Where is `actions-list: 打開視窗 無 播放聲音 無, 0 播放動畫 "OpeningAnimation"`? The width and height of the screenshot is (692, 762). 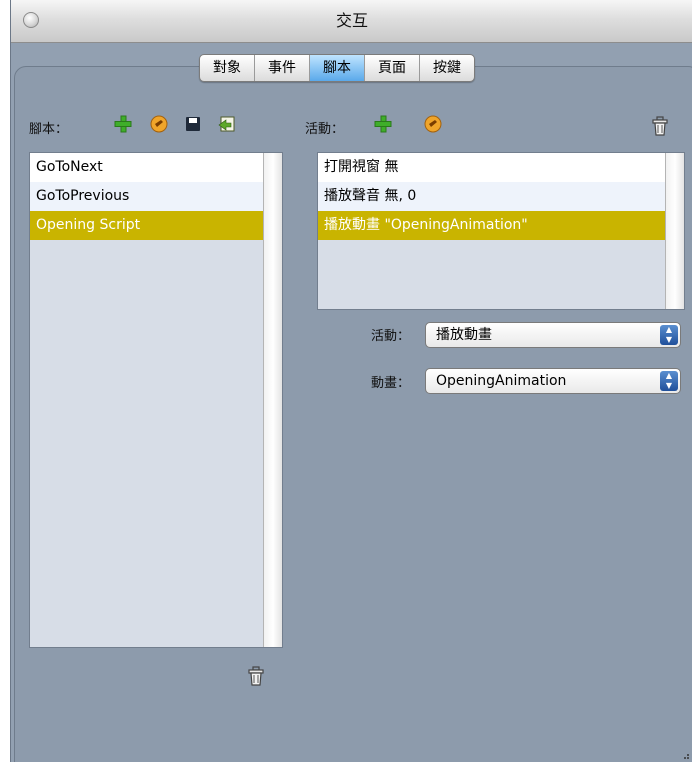 actions-list: 打開視窗 無 播放聲音 無, 0 播放動畫 "OpeningAnimation" is located at coordinates (501, 231).